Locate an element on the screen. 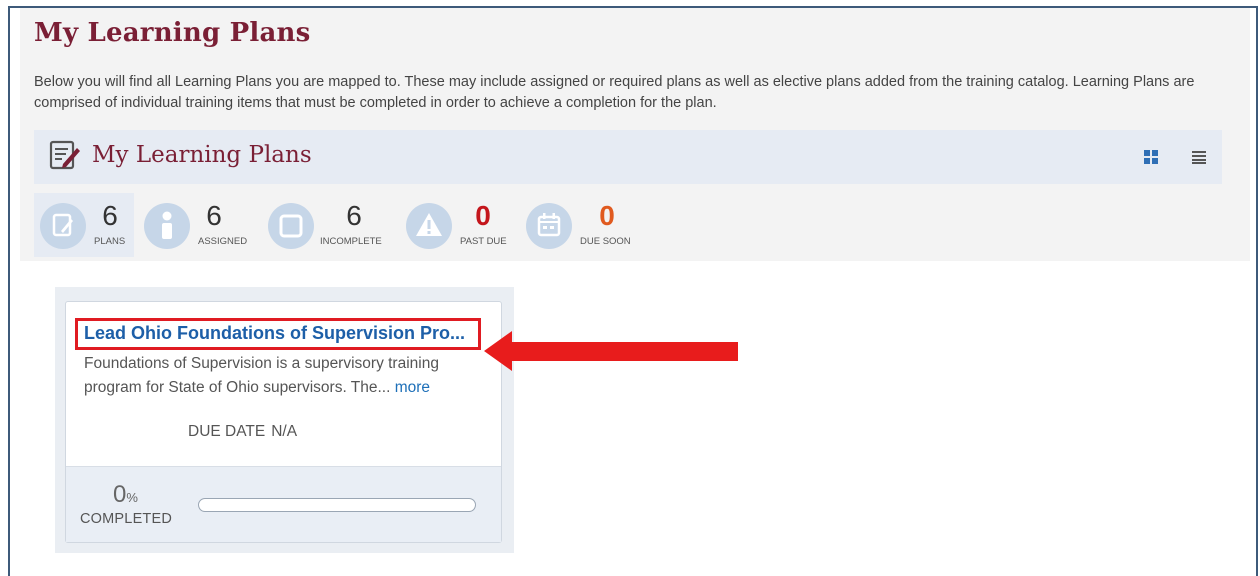 This screenshot has width=1260, height=576. page-title: My Learning Plans is located at coordinates (172, 33).